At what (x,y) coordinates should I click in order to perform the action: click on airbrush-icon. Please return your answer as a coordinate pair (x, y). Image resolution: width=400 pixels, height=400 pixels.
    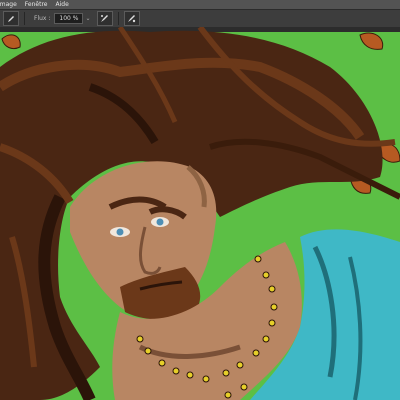
    Looking at the image, I should click on (104, 18).